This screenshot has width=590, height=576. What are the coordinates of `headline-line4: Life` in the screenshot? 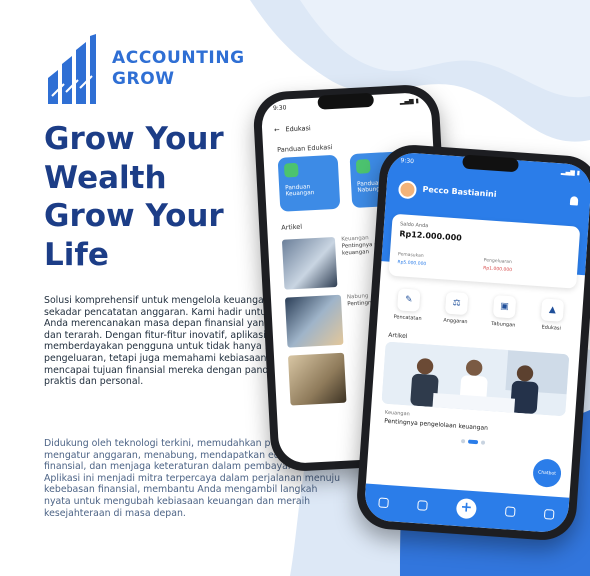 It's located at (76, 254).